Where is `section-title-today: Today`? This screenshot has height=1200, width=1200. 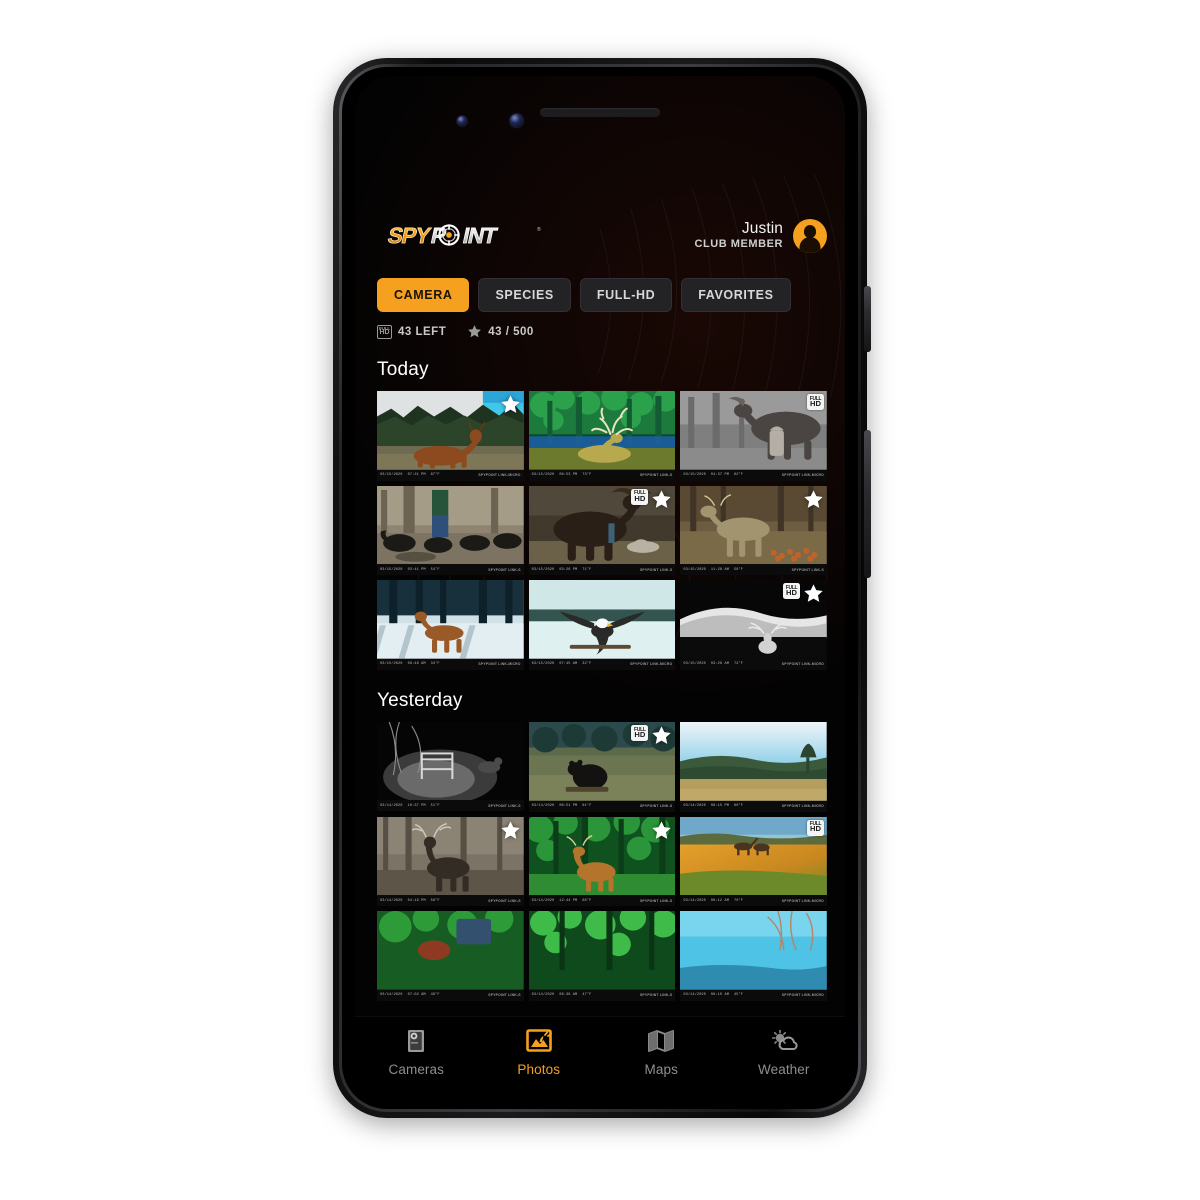 section-title-today: Today is located at coordinates (403, 369).